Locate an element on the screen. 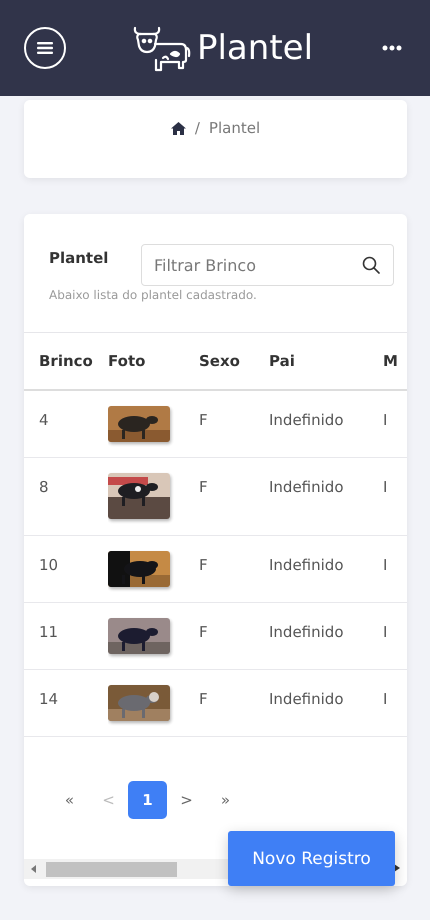 This screenshot has height=920, width=430. column-header: Foto is located at coordinates (127, 361).